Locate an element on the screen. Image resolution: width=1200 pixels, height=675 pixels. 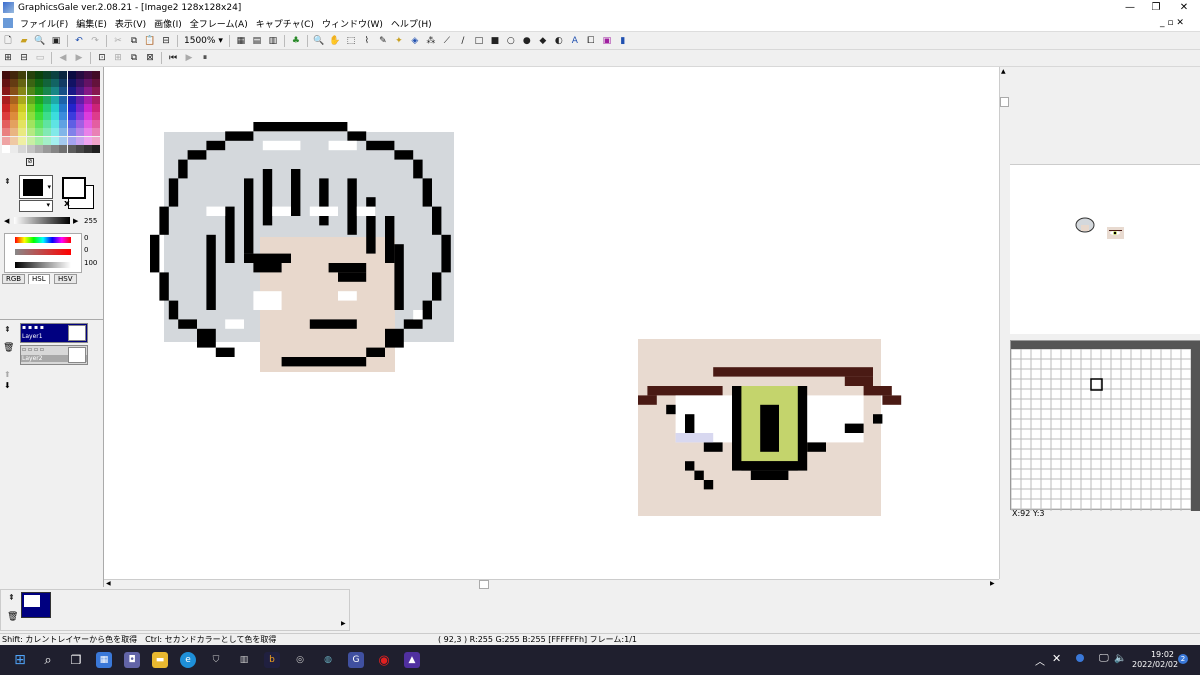
pixel-grid-view is located at coordinates (1105, 430).